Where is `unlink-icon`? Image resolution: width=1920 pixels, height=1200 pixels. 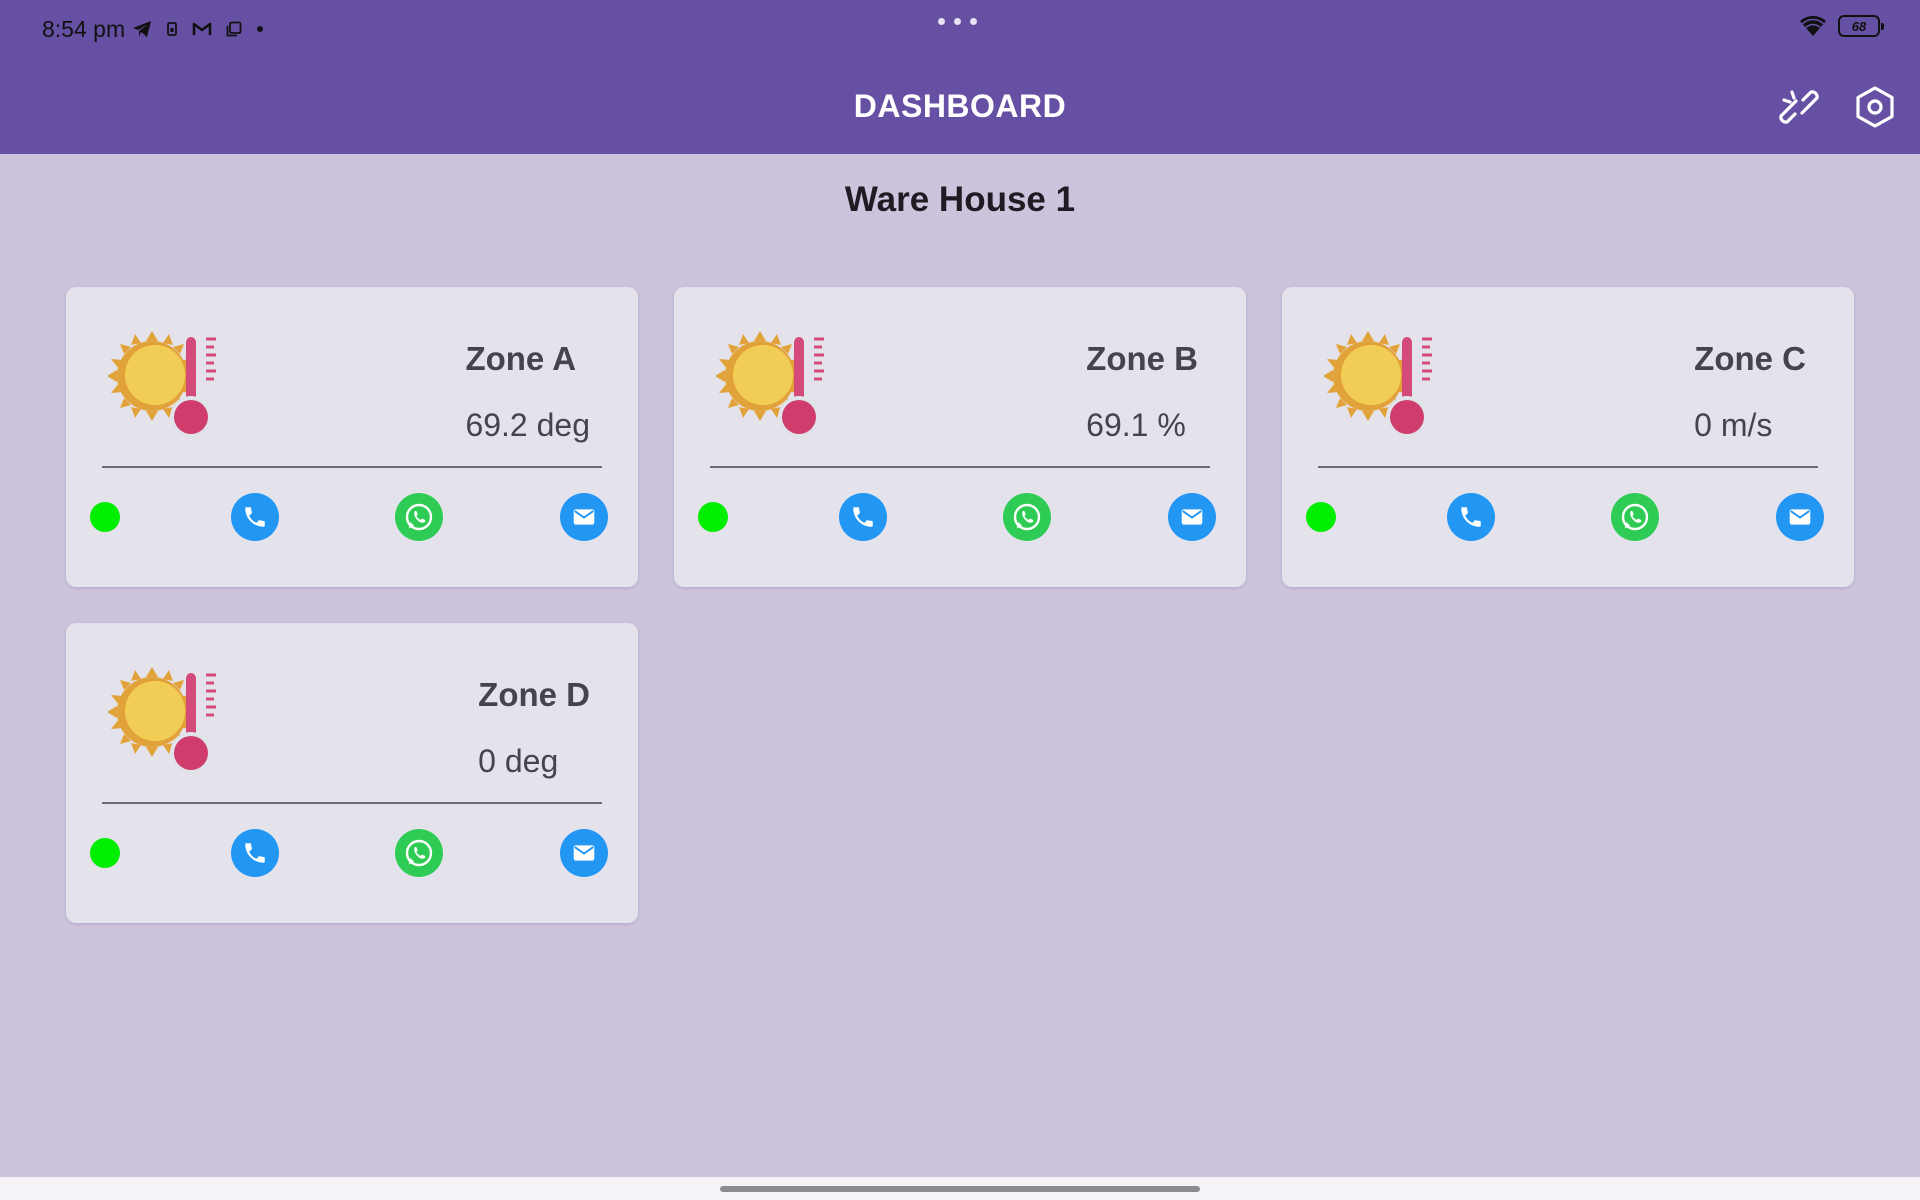 unlink-icon is located at coordinates (1799, 107).